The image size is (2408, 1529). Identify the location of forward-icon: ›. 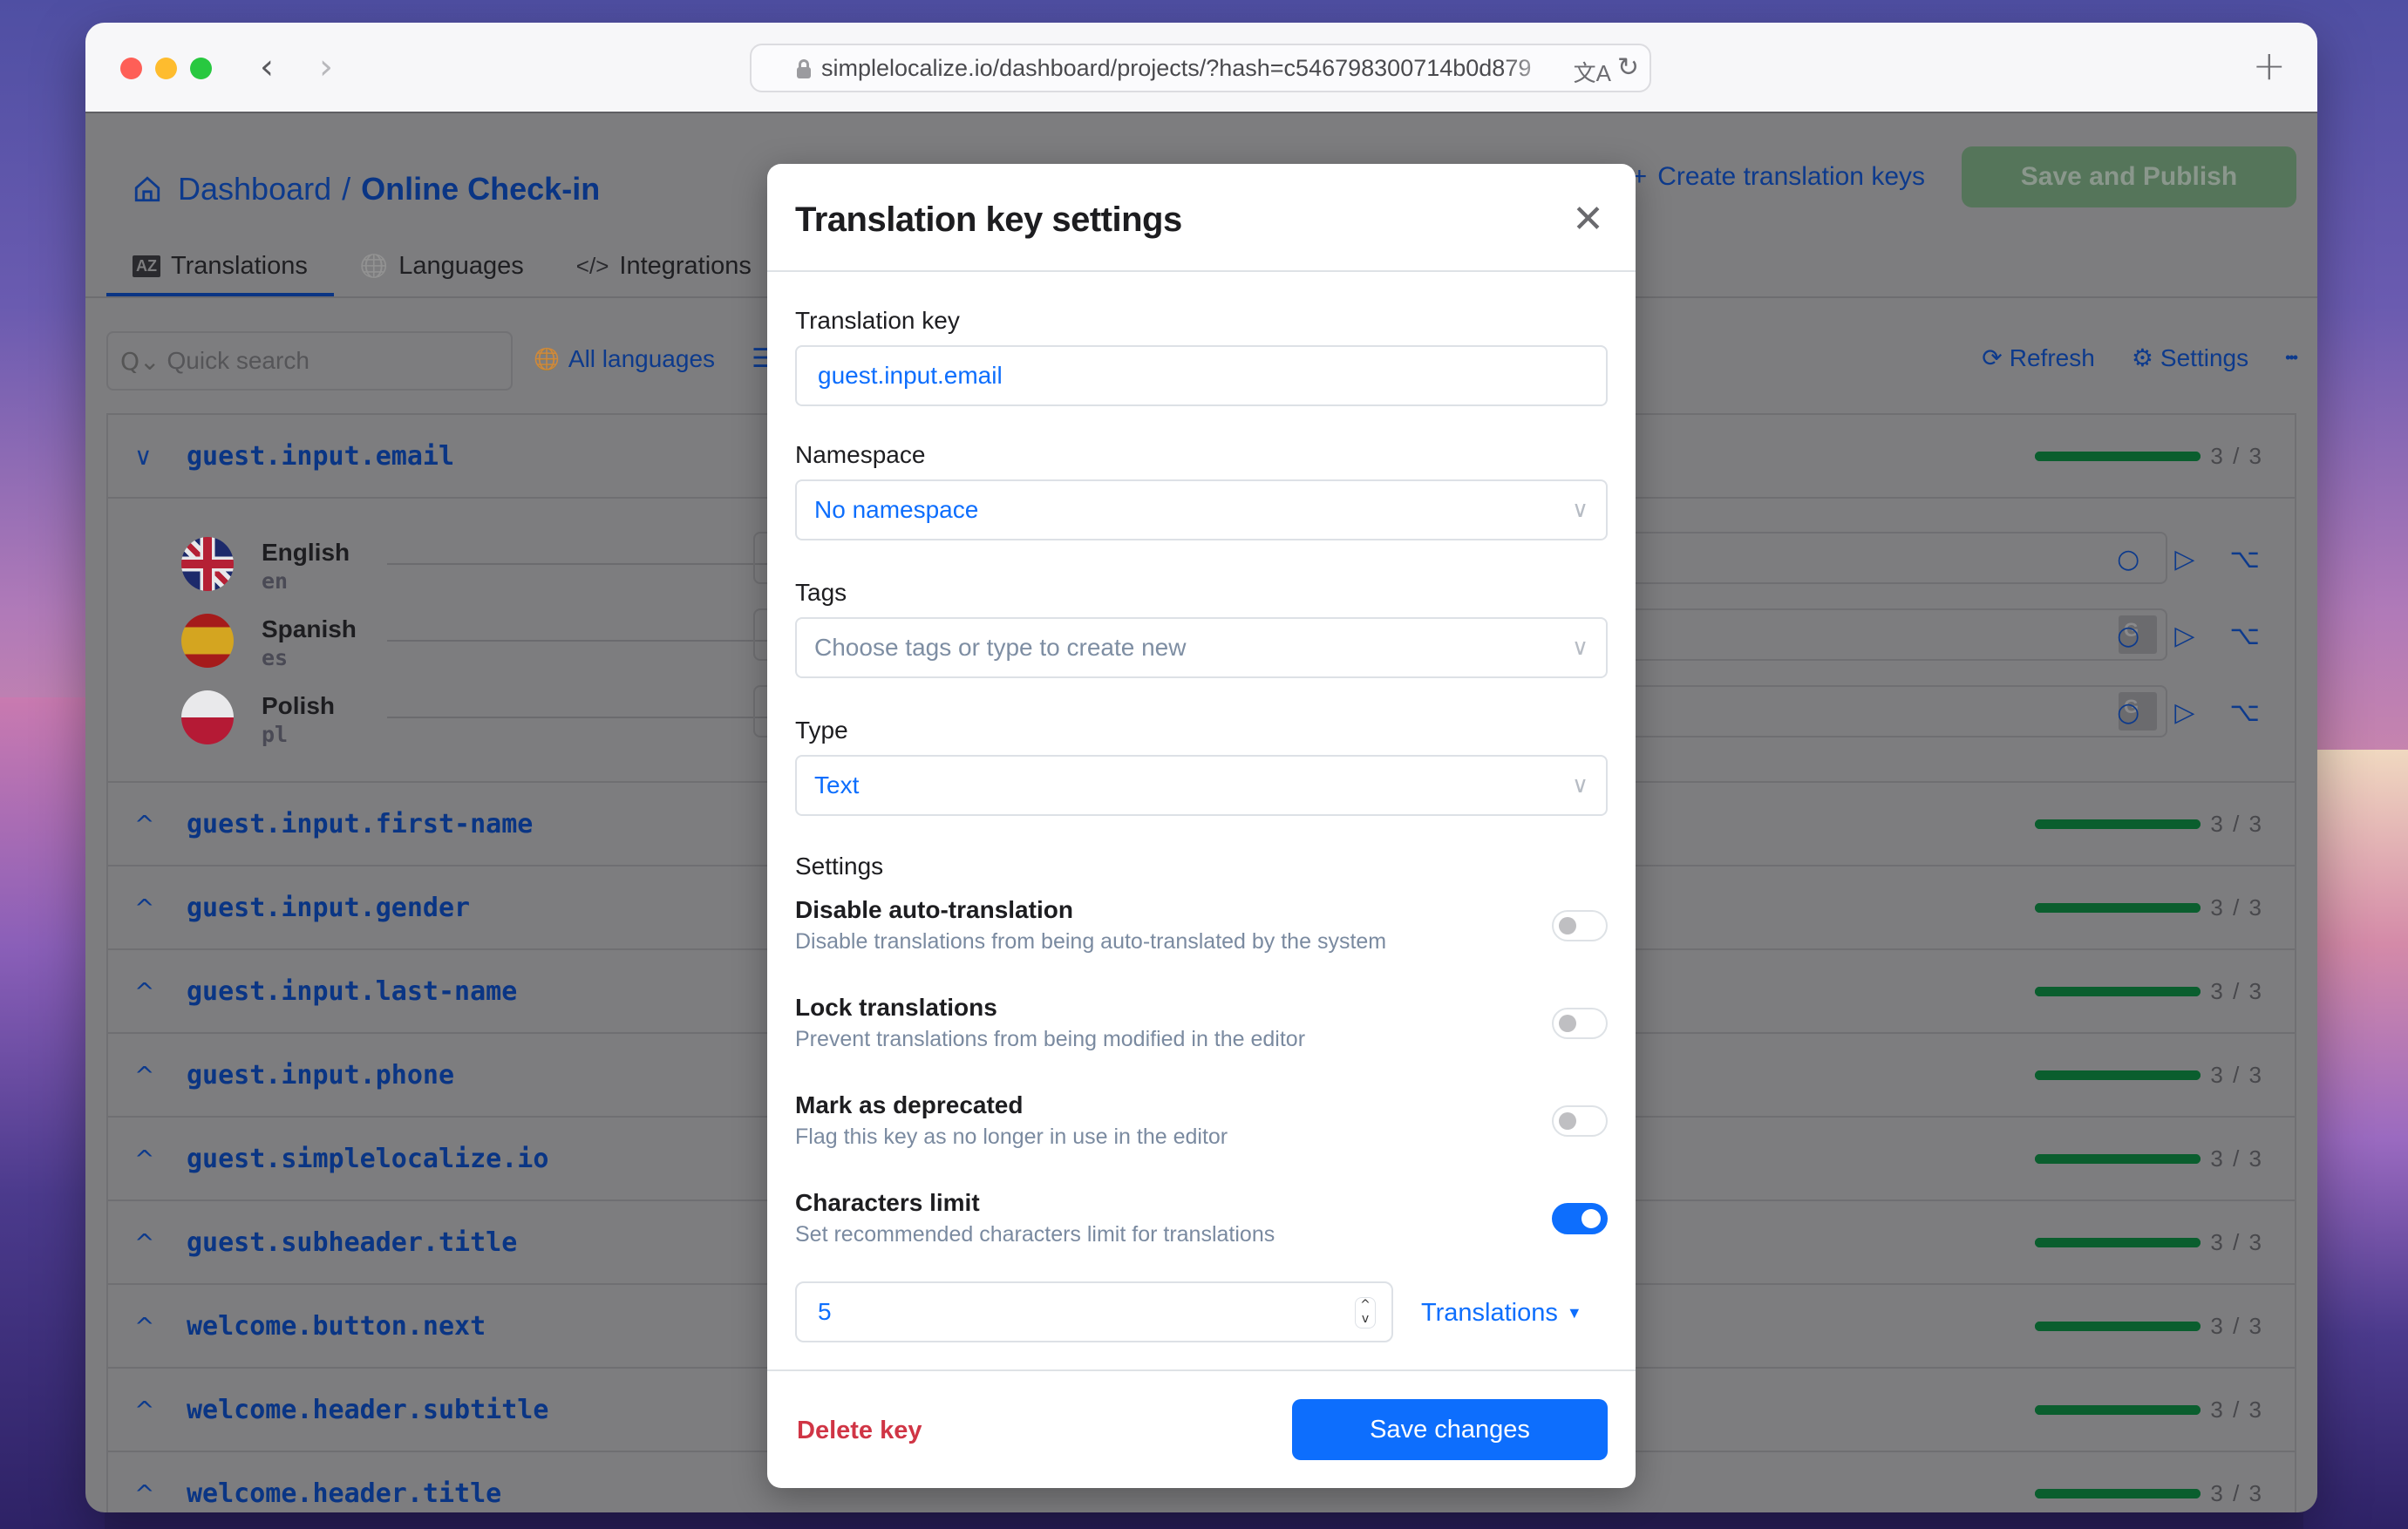
(326, 67).